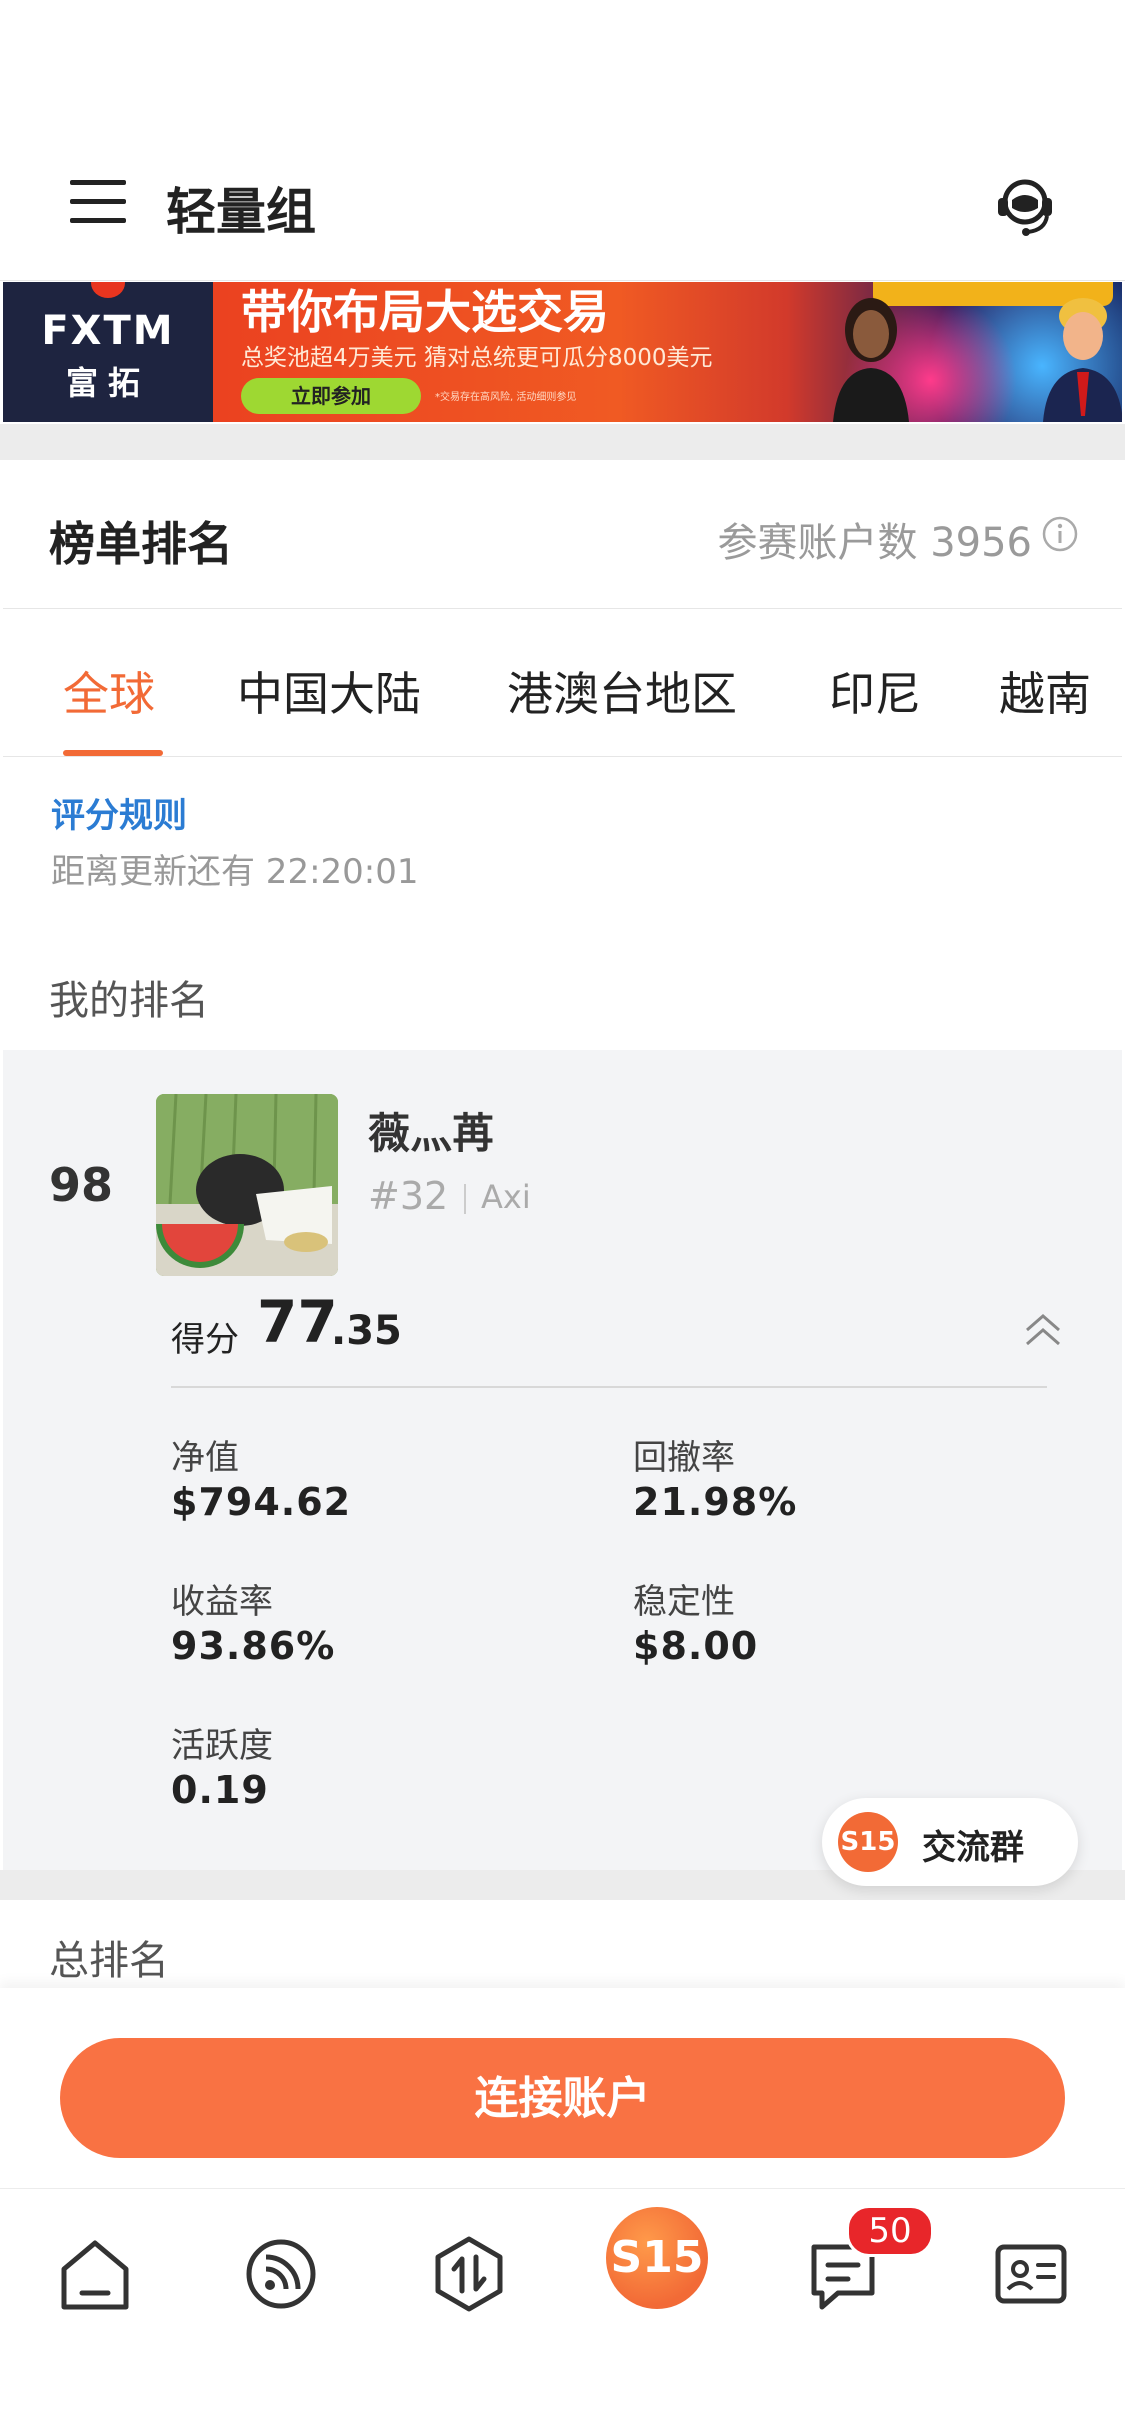 The width and height of the screenshot is (1125, 2436). What do you see at coordinates (609, 1387) in the screenshot?
I see `divider` at bounding box center [609, 1387].